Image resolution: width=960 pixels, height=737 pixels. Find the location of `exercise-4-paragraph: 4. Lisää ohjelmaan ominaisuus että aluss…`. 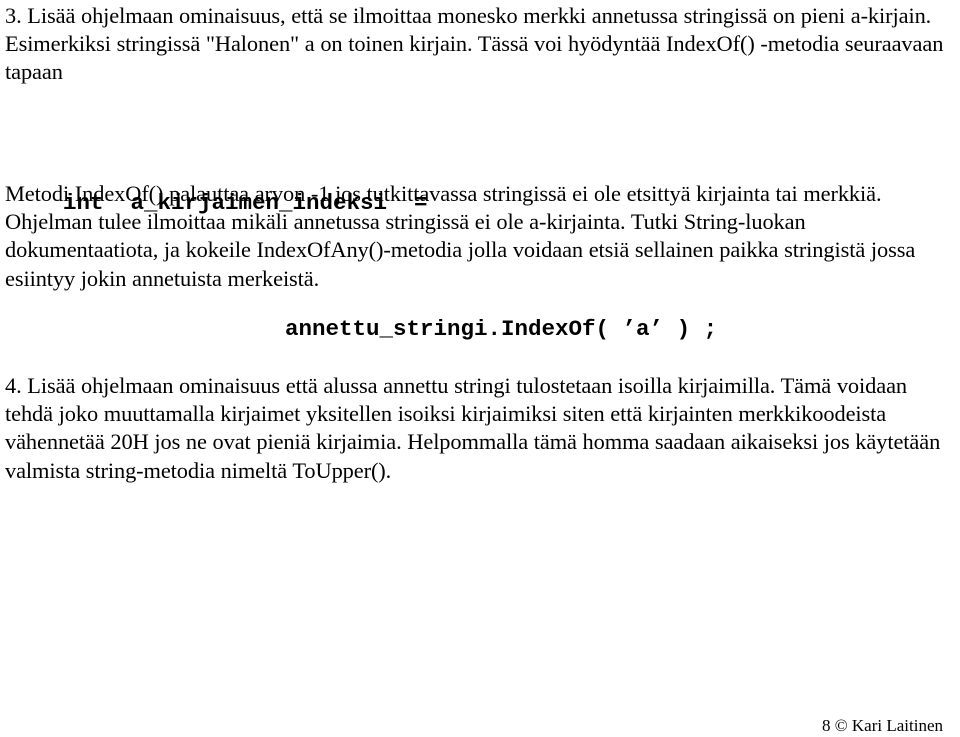

exercise-4-paragraph: 4. Lisää ohjelmaan ominaisuus että aluss… is located at coordinates (473, 428).